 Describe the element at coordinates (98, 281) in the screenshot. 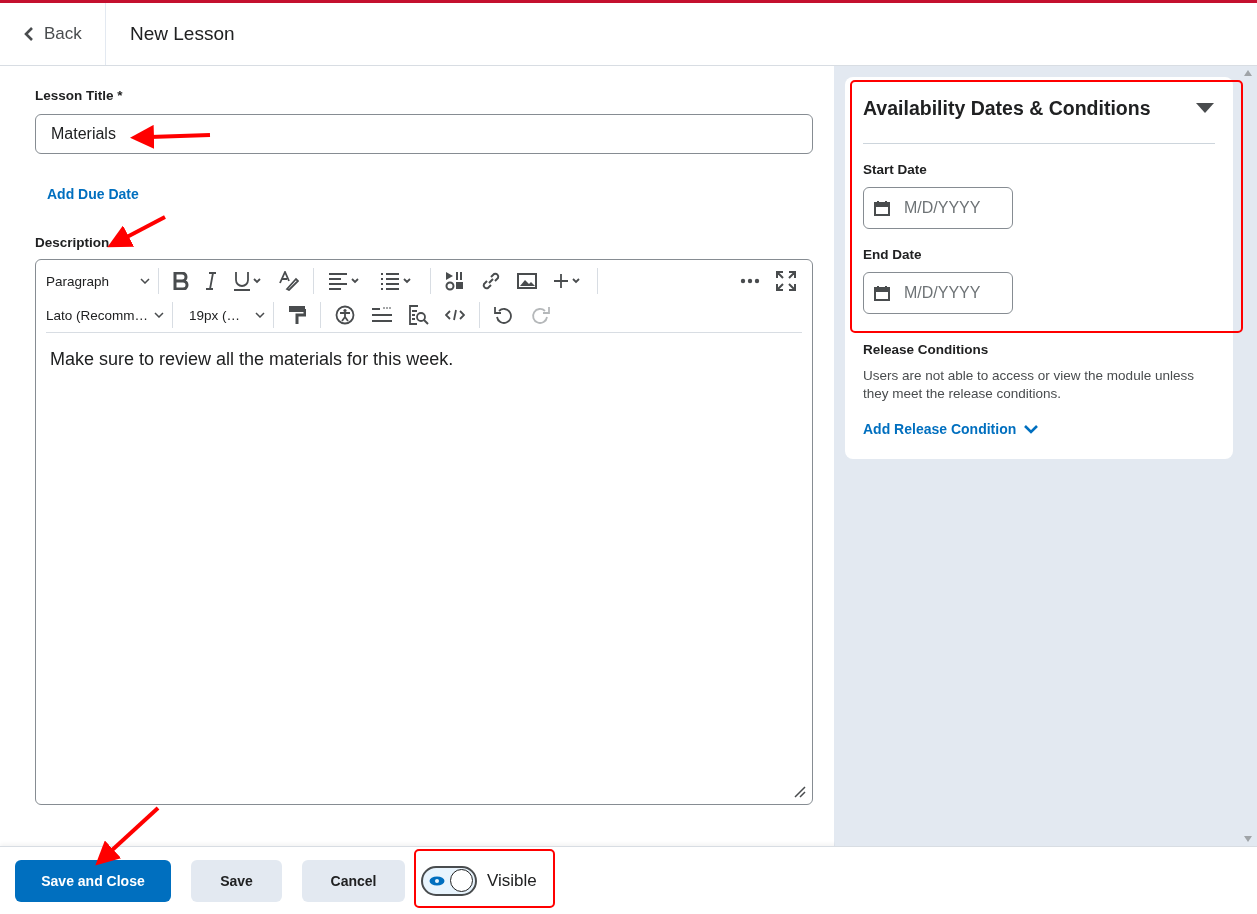

I see `format-dropdown: Paragraph` at that location.